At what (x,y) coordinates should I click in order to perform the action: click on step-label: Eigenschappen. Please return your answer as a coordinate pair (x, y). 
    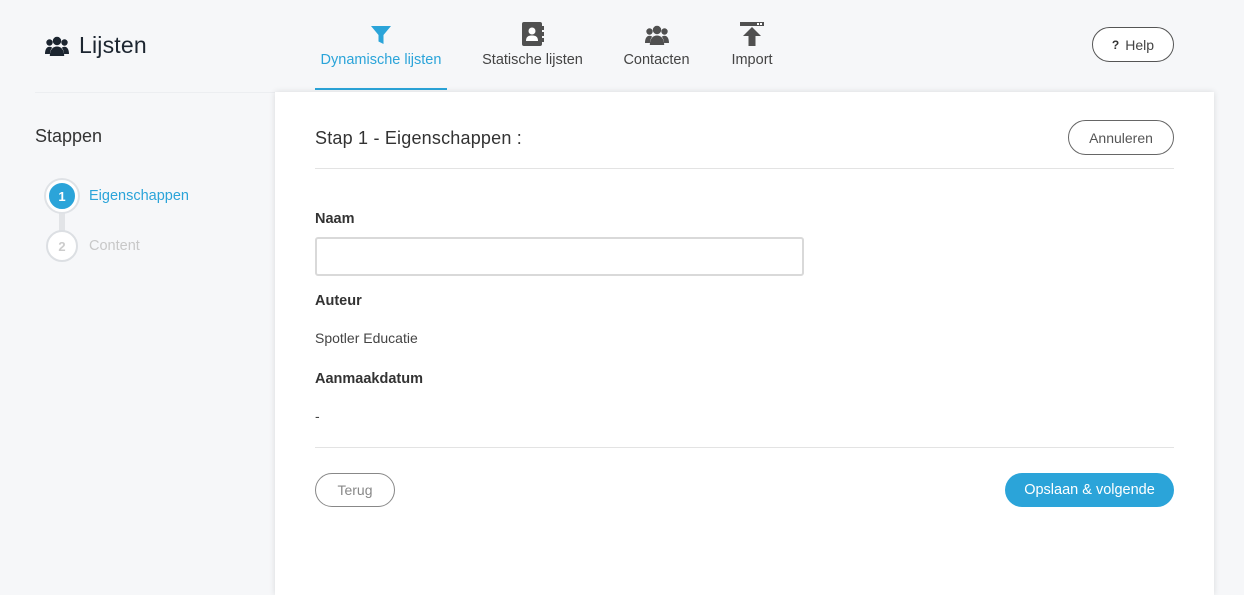
    Looking at the image, I should click on (139, 196).